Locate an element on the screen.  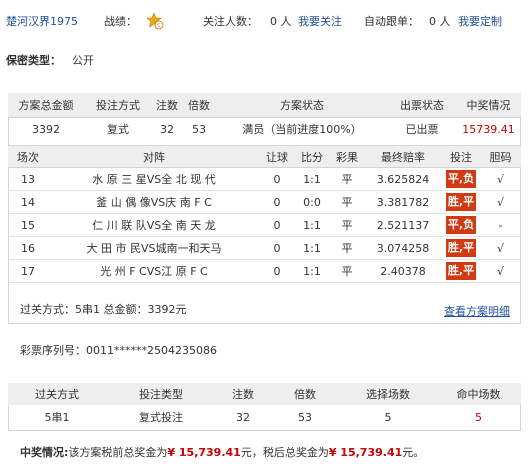
match-fixture: 仁 川 联 队VS全 南 天 龙 is located at coordinates (154, 225).